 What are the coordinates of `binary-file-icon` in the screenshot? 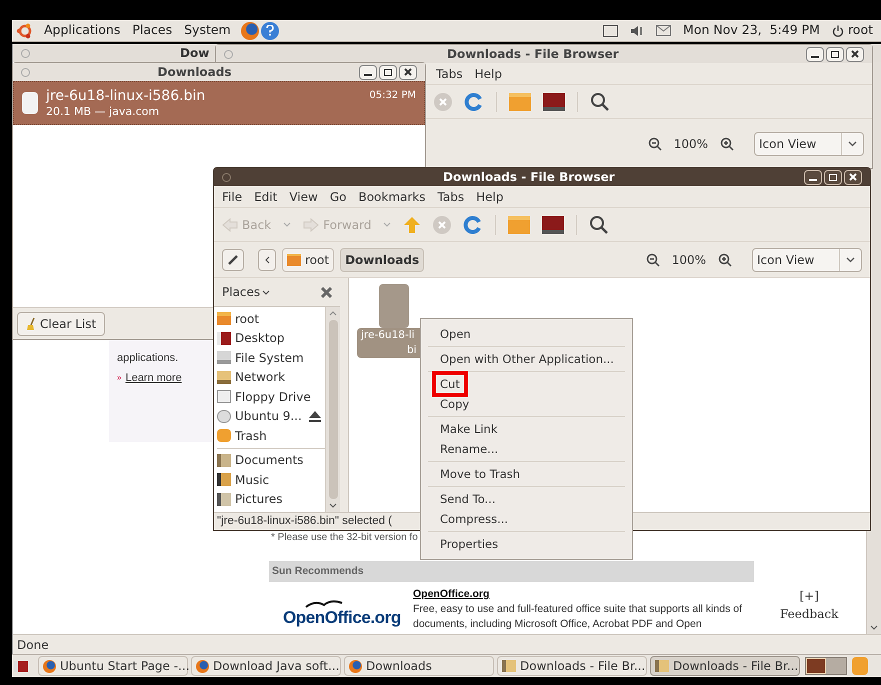 It's located at (394, 306).